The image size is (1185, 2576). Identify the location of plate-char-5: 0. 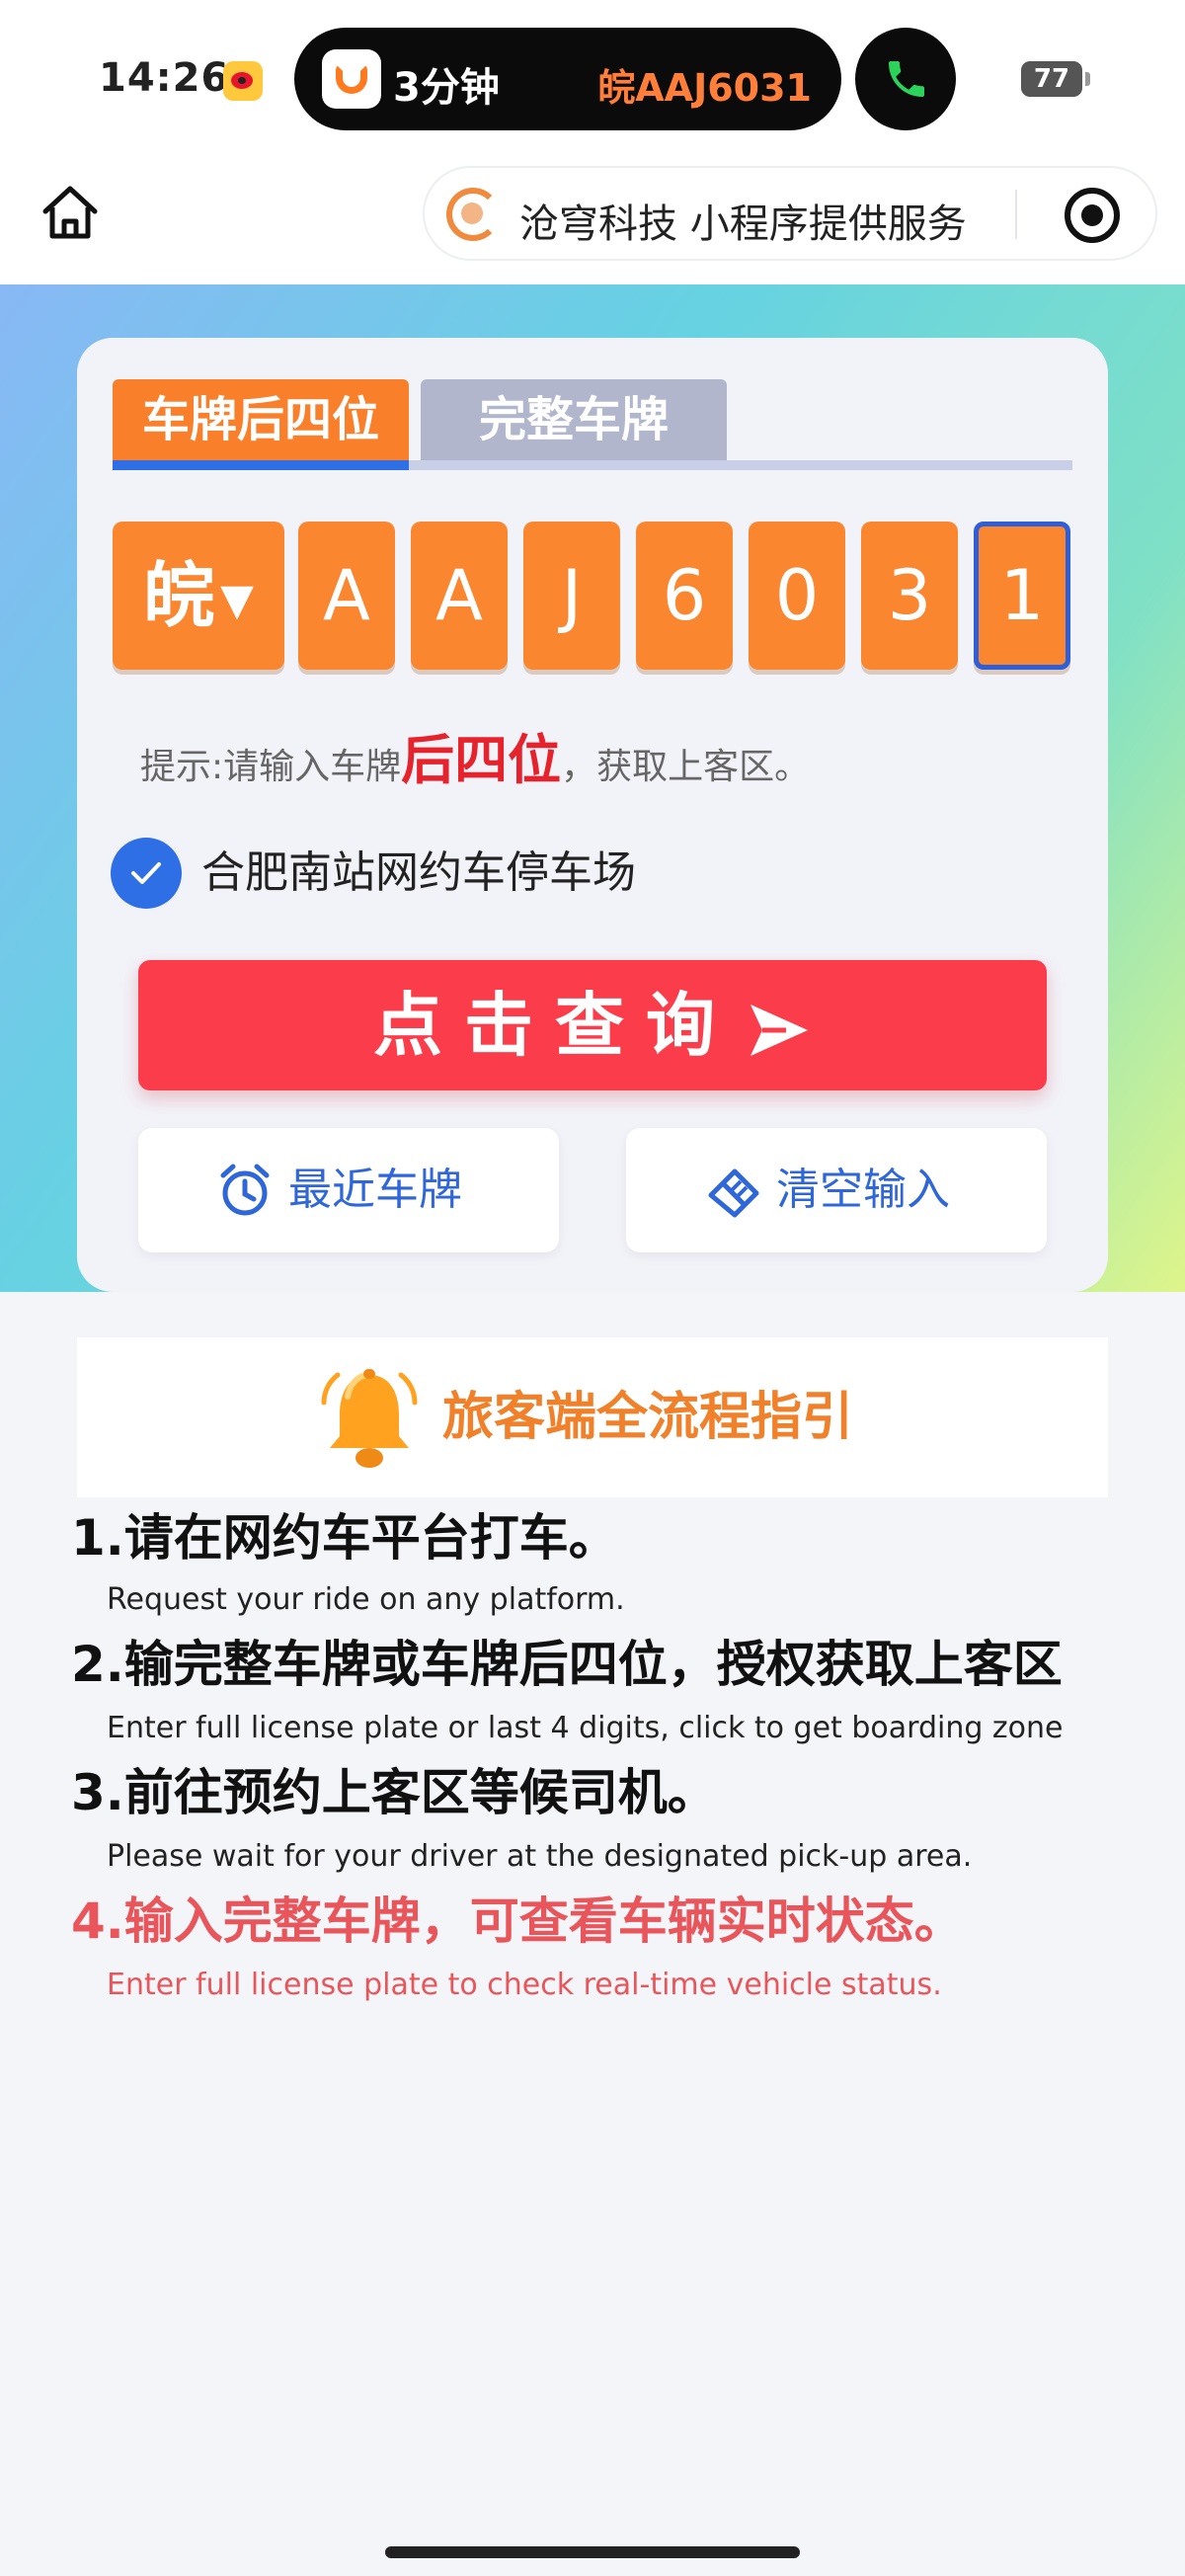
(797, 596).